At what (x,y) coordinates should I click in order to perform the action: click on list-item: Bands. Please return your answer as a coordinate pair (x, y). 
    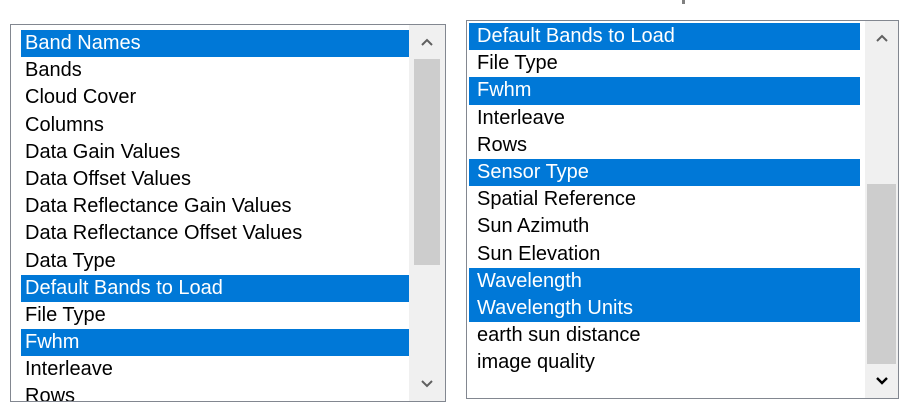
    Looking at the image, I should click on (220, 70).